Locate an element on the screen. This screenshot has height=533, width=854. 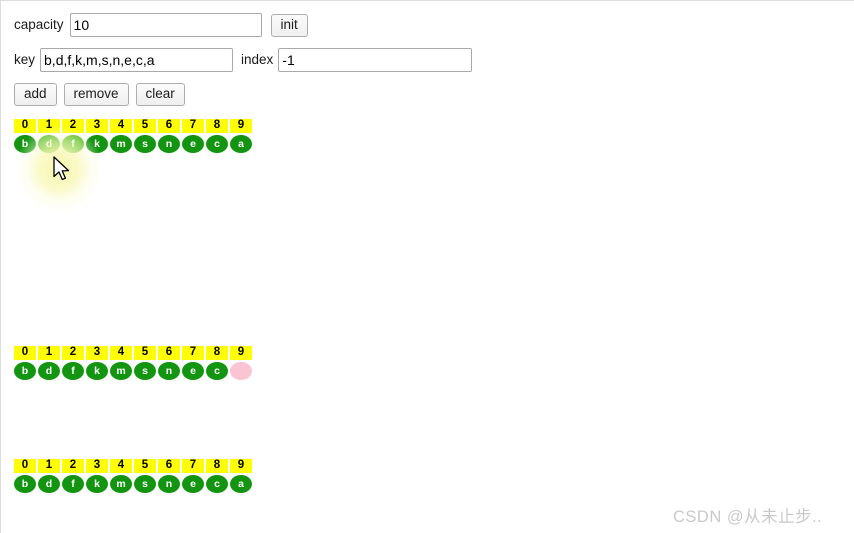
key-label: key is located at coordinates (25, 60).